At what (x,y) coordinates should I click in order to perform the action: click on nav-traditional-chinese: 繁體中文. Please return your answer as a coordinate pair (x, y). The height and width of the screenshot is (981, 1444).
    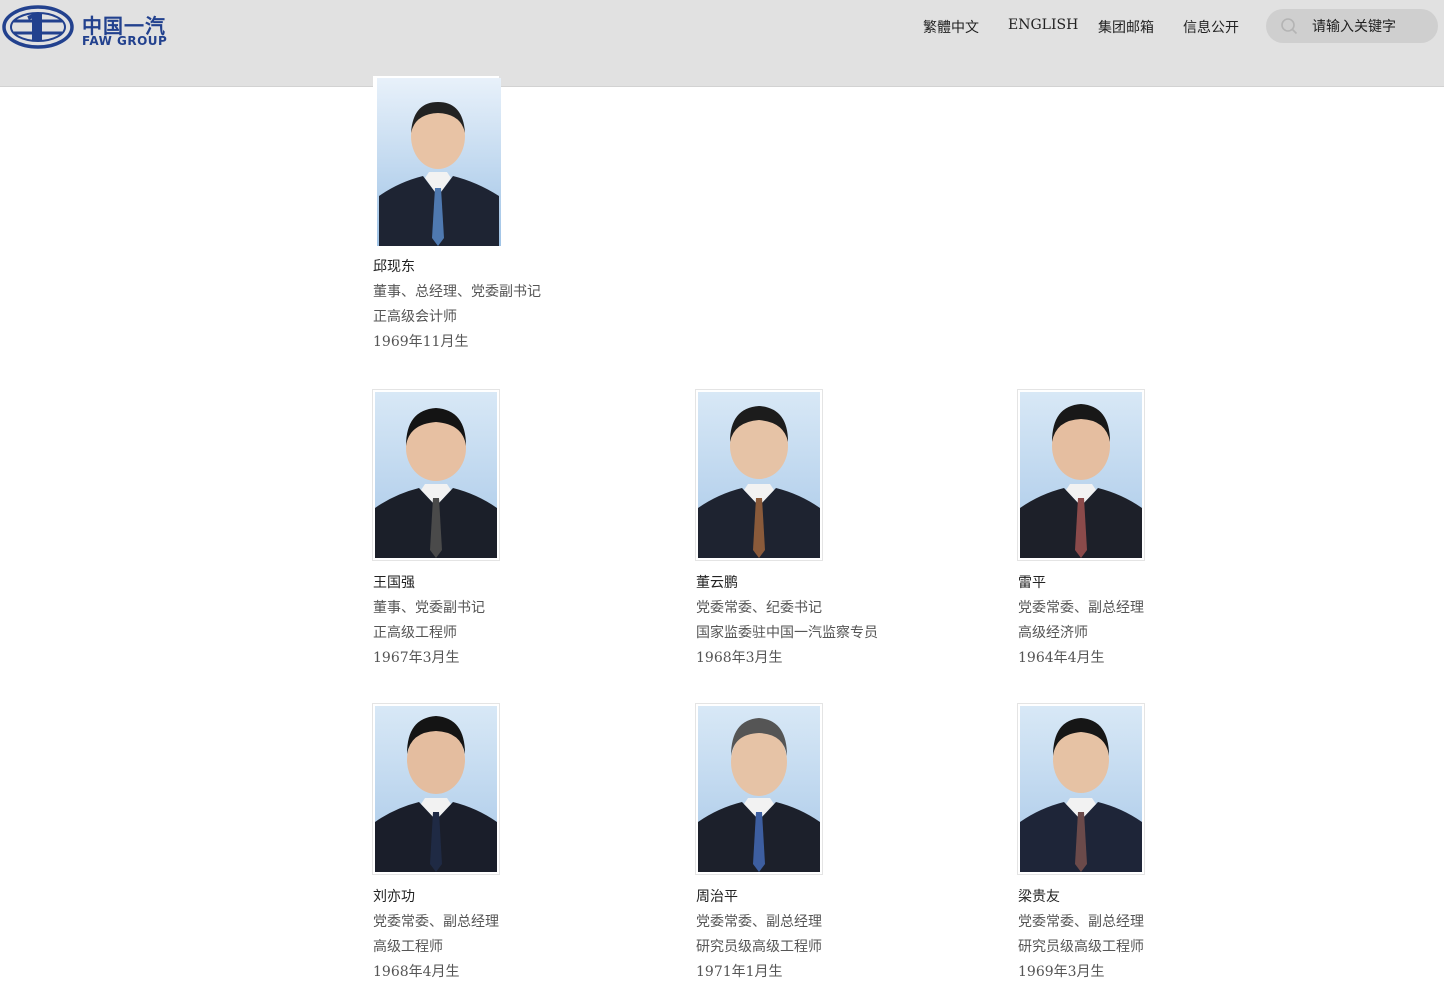
    Looking at the image, I should click on (951, 27).